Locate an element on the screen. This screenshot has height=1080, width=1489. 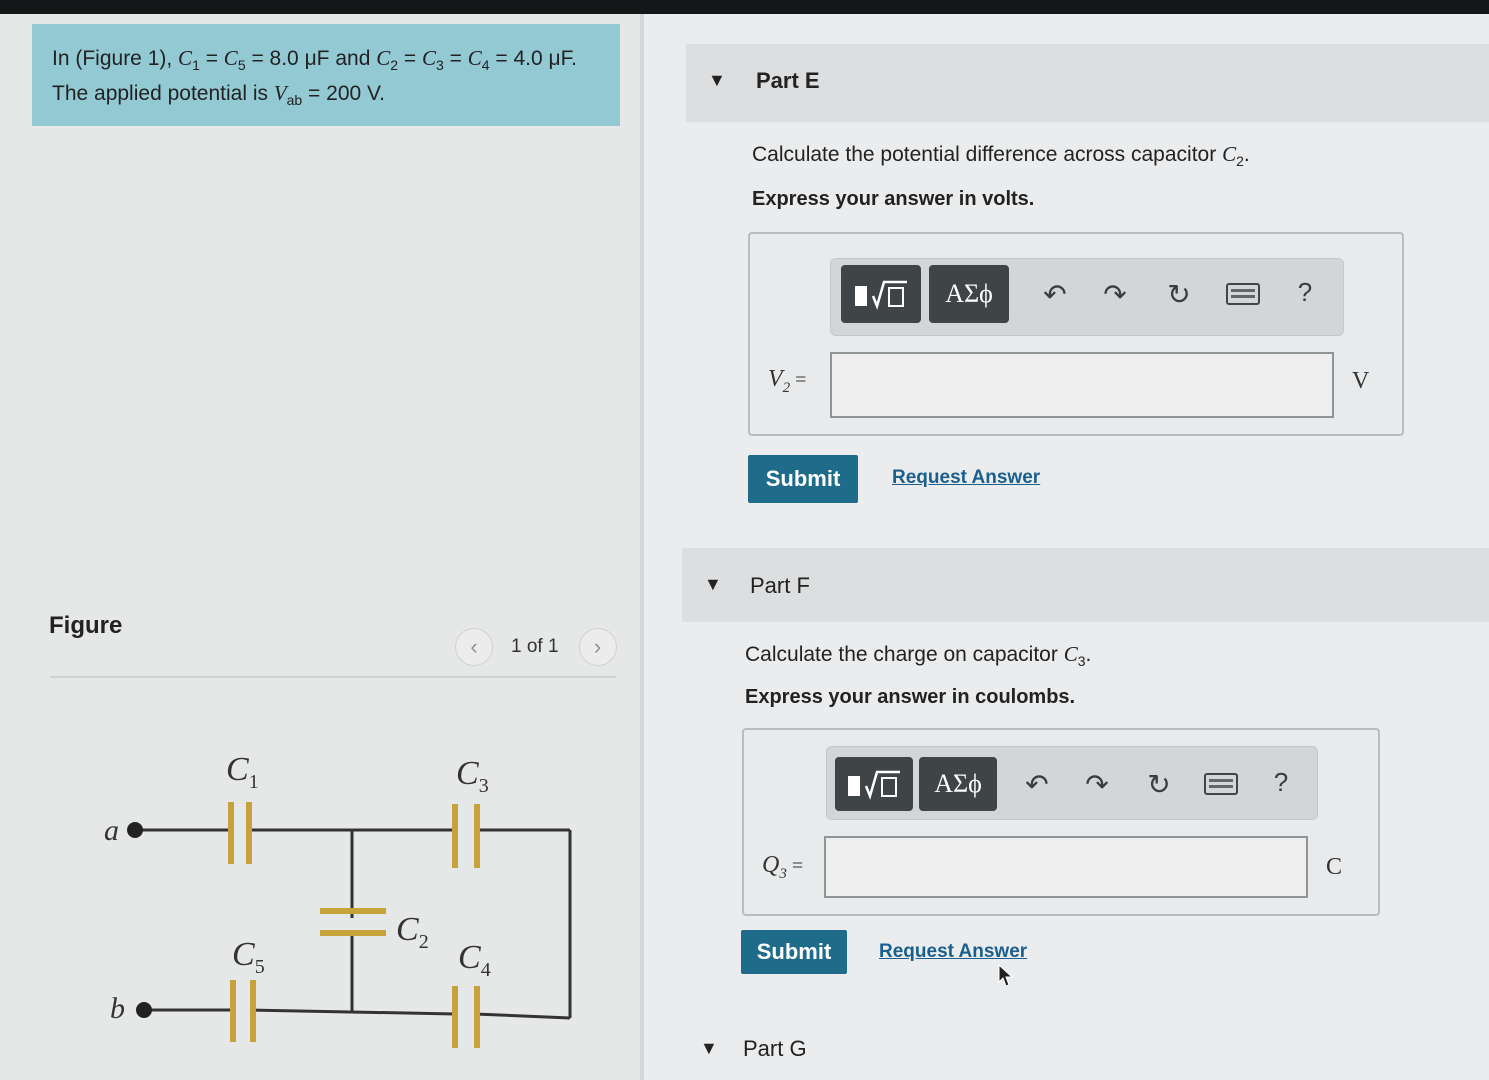
part-e-answer-box: ΑΣϕ ↶ ↷ ↻ ? V2 = V is located at coordinates (1076, 334).